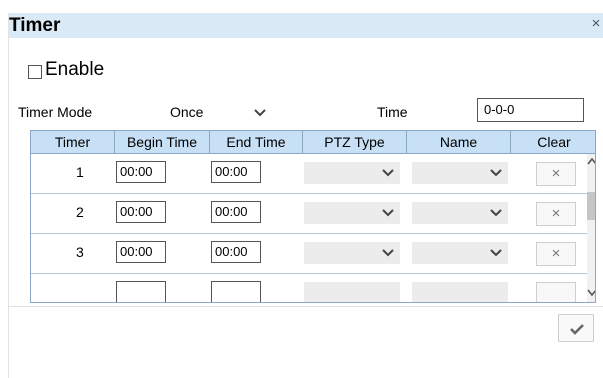 The image size is (603, 378). I want to click on timer-mode-value: Once, so click(187, 112).